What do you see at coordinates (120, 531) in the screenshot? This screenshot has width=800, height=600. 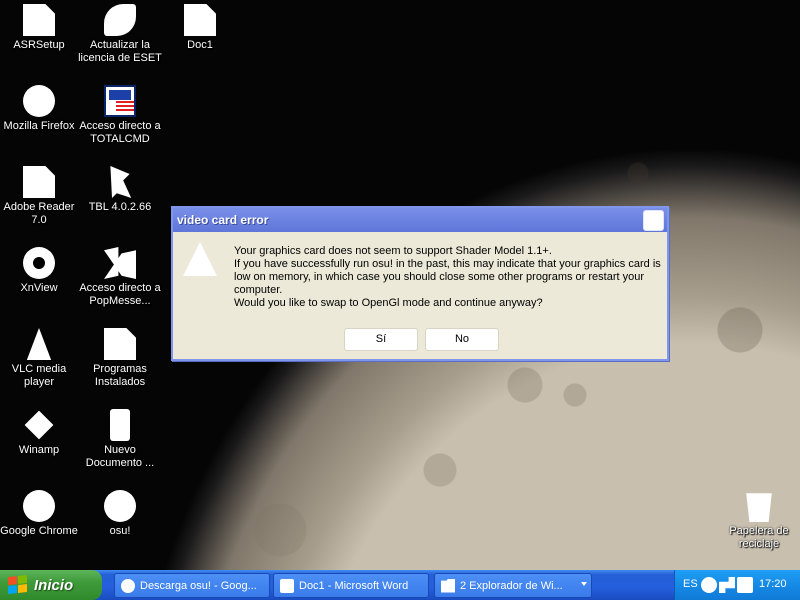 I see `desktop-icon-label: osu!` at bounding box center [120, 531].